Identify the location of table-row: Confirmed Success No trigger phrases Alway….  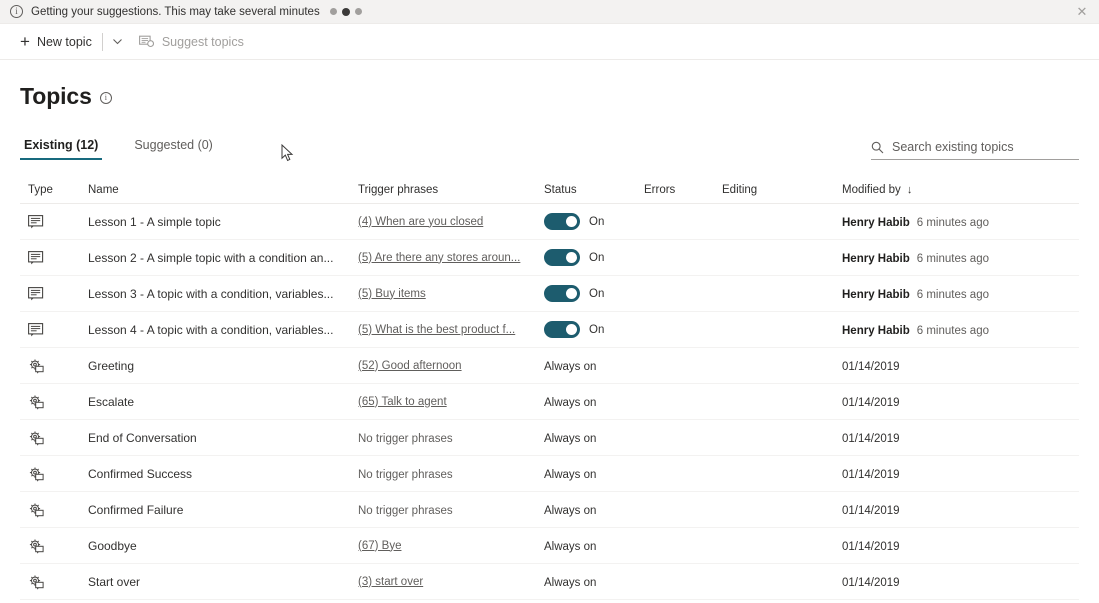
(549, 474).